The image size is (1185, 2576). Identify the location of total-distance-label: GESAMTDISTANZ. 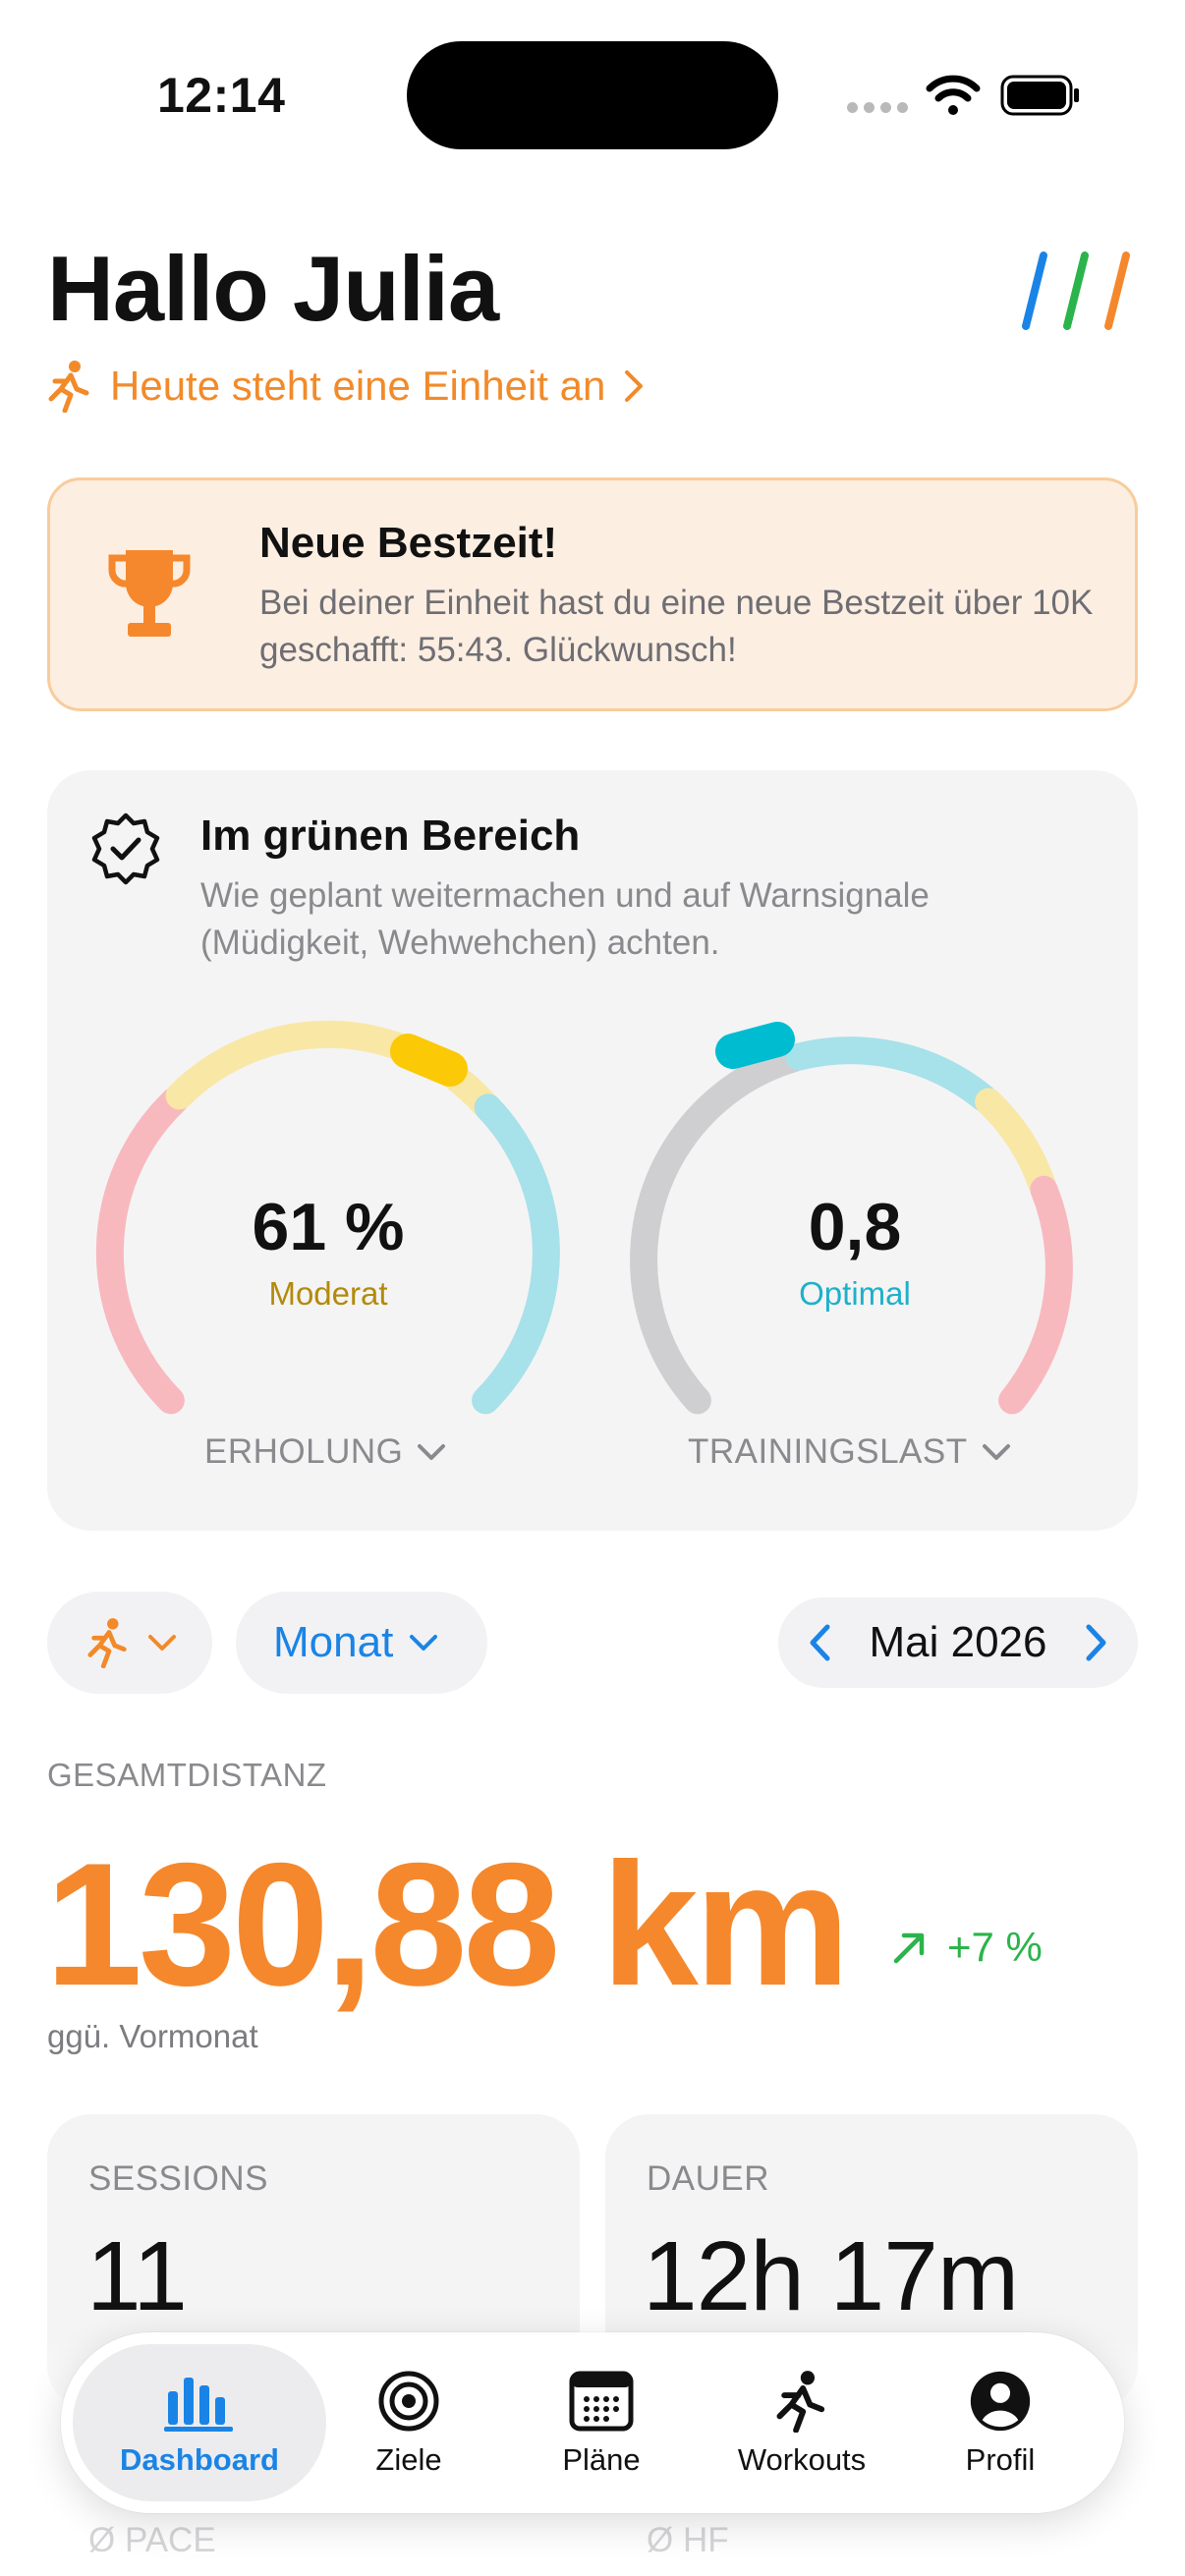
(187, 1775).